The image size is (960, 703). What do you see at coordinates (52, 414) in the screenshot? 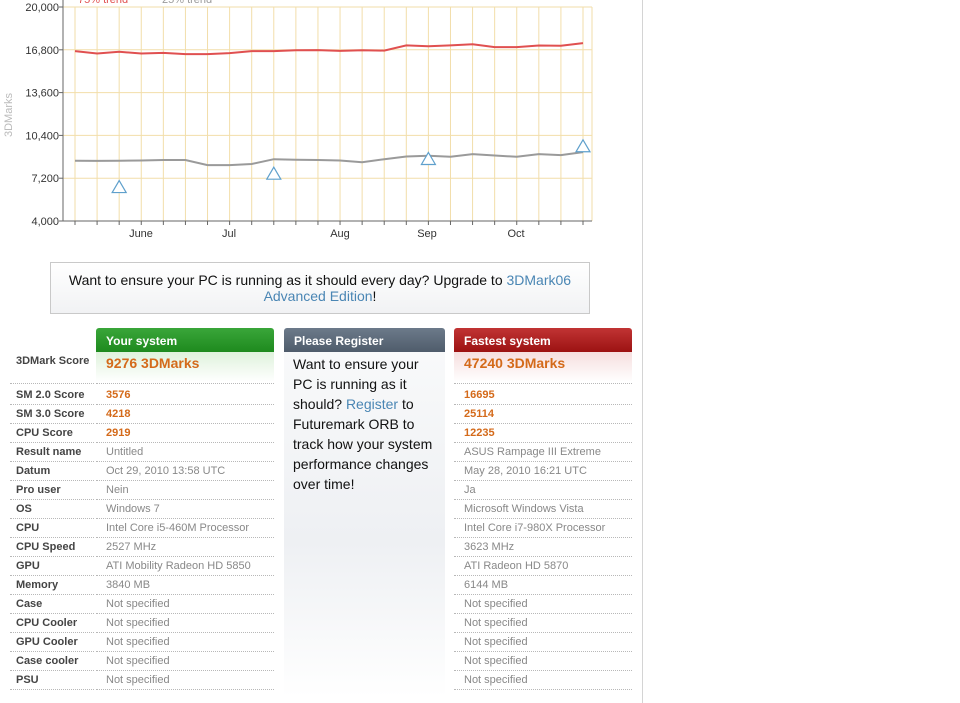
I see `row-label: SM 3.0 Score` at bounding box center [52, 414].